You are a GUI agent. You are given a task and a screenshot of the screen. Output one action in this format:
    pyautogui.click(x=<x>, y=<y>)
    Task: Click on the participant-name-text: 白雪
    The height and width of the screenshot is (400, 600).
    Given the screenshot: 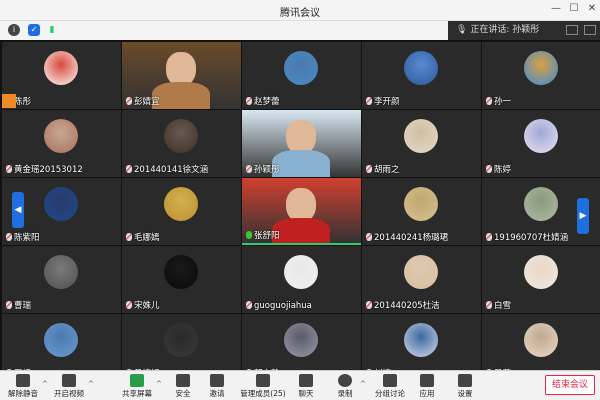 What is the action you would take?
    pyautogui.click(x=503, y=306)
    